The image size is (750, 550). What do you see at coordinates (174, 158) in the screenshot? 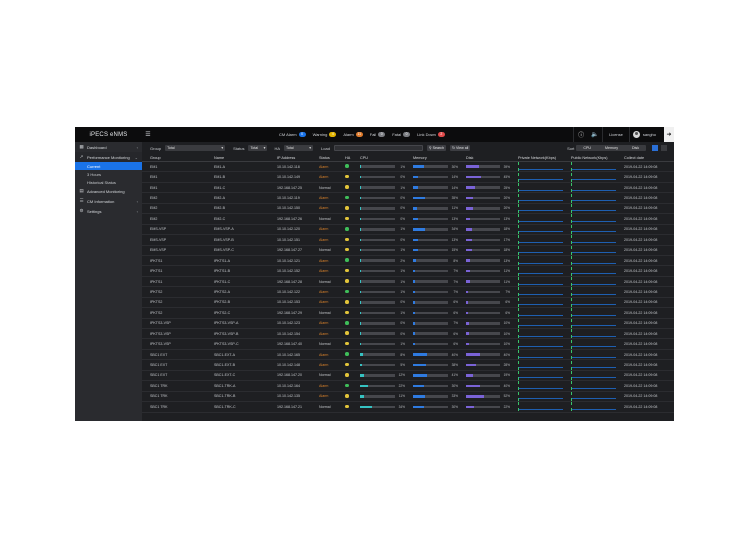
I see `column-header: Group` at bounding box center [174, 158].